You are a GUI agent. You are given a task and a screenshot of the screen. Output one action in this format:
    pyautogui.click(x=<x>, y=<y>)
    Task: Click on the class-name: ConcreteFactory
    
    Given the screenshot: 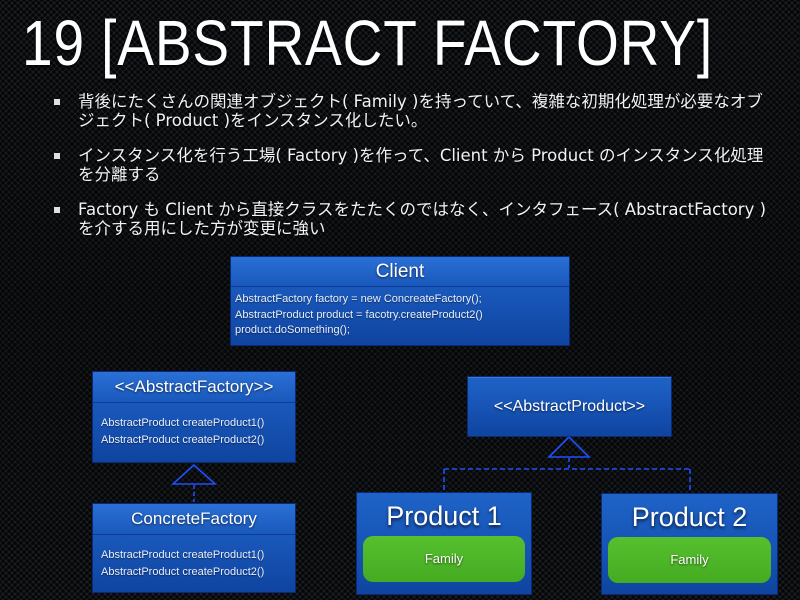 What is the action you would take?
    pyautogui.click(x=194, y=519)
    